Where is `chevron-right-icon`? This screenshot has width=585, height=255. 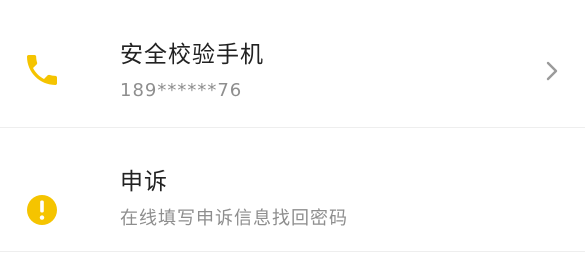
chevron-right-icon is located at coordinates (552, 71).